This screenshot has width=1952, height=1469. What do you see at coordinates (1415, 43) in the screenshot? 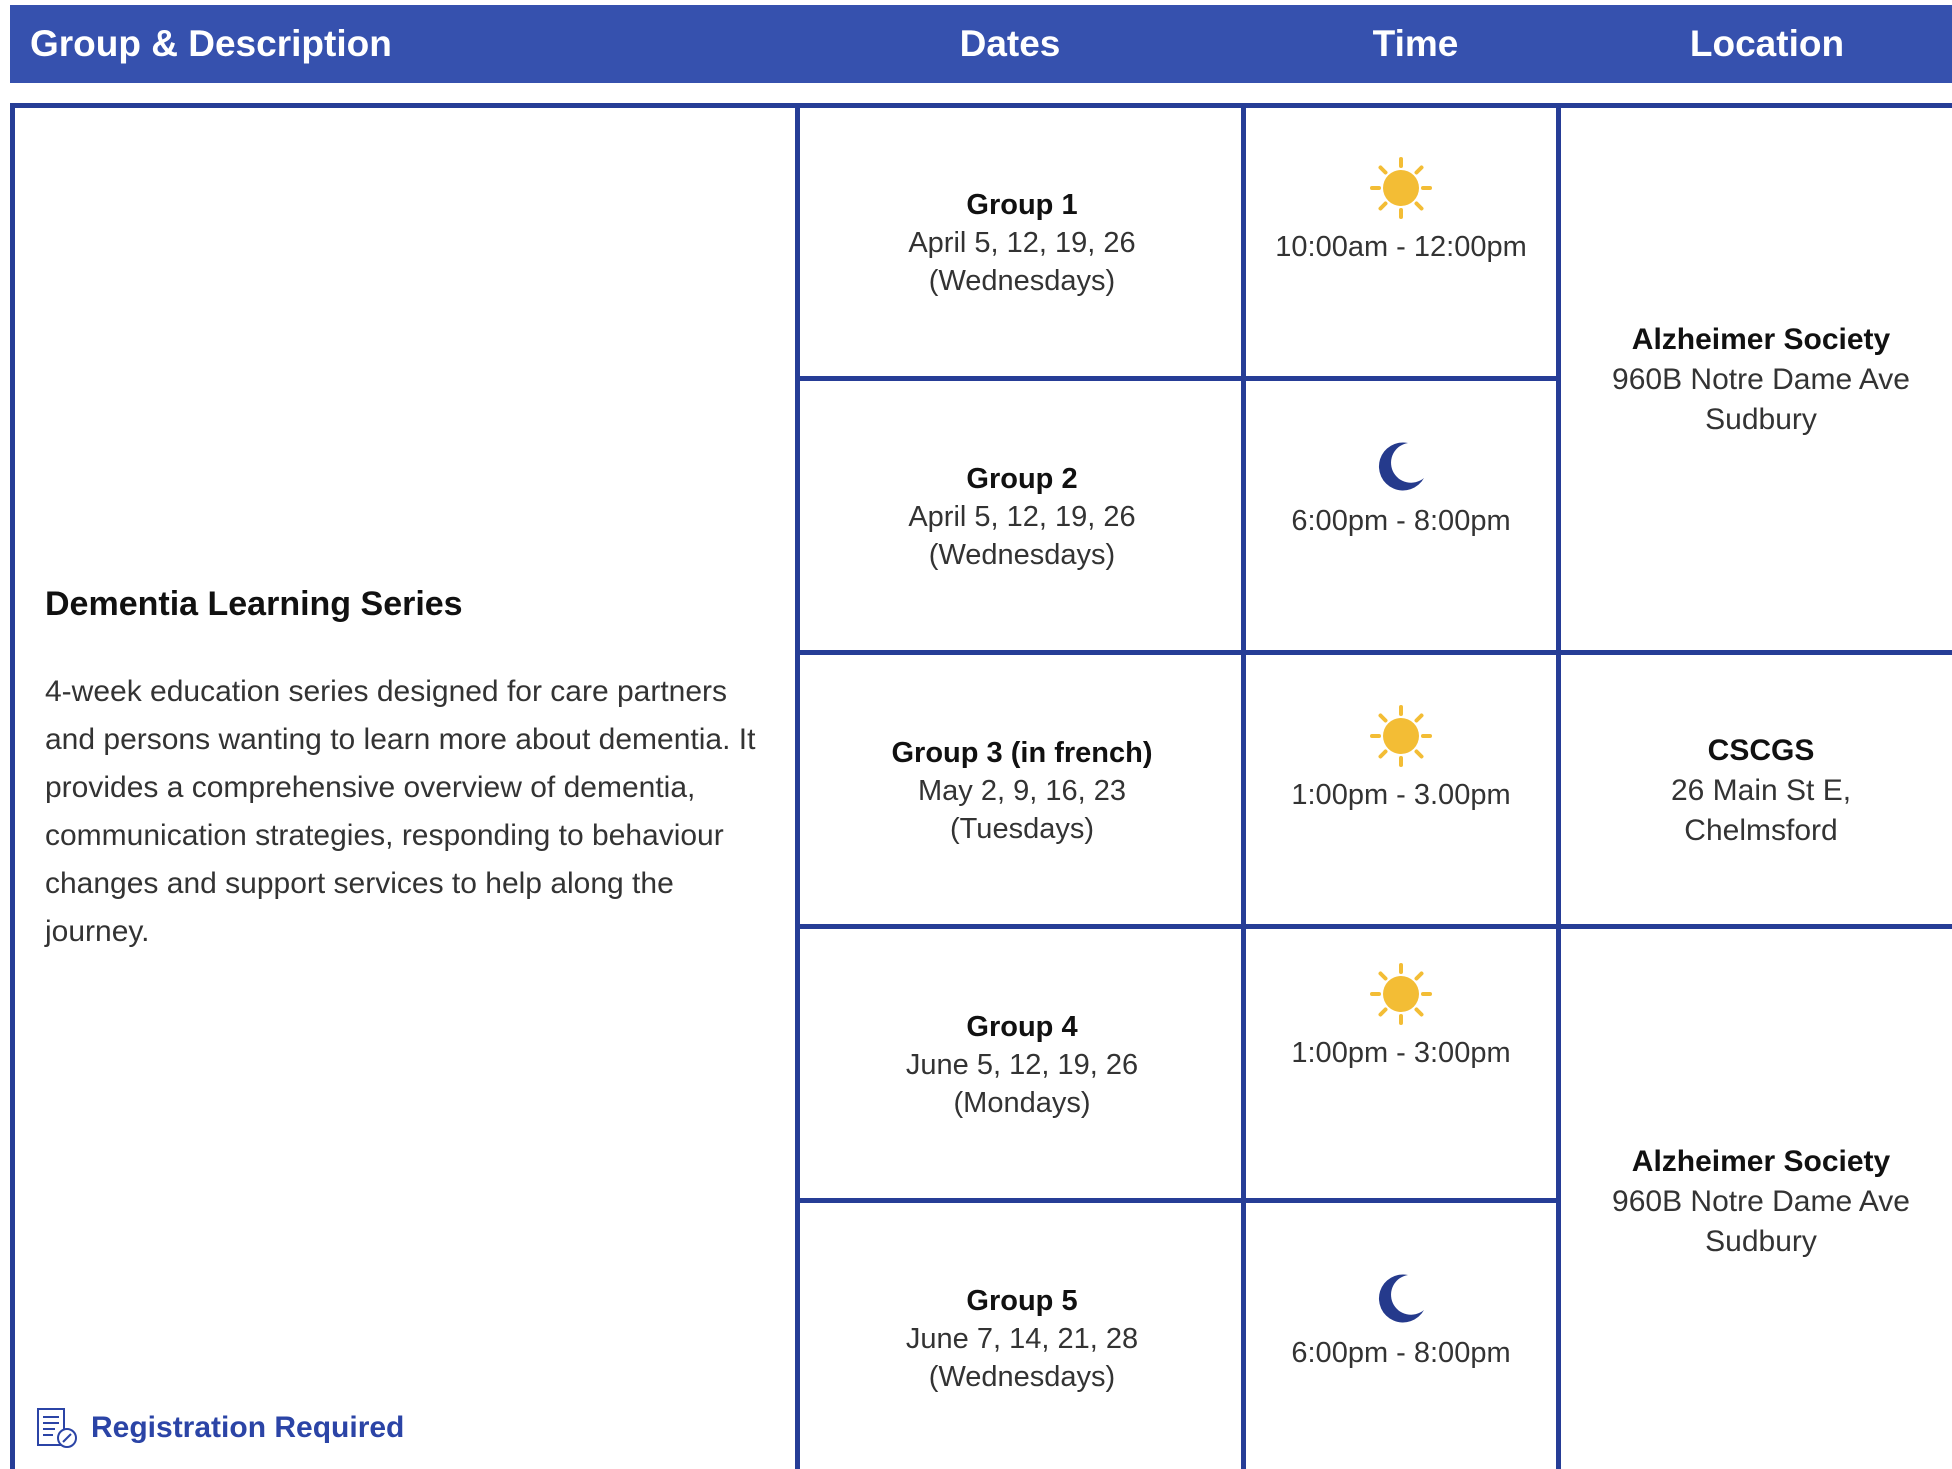
I see `header-time: Time` at bounding box center [1415, 43].